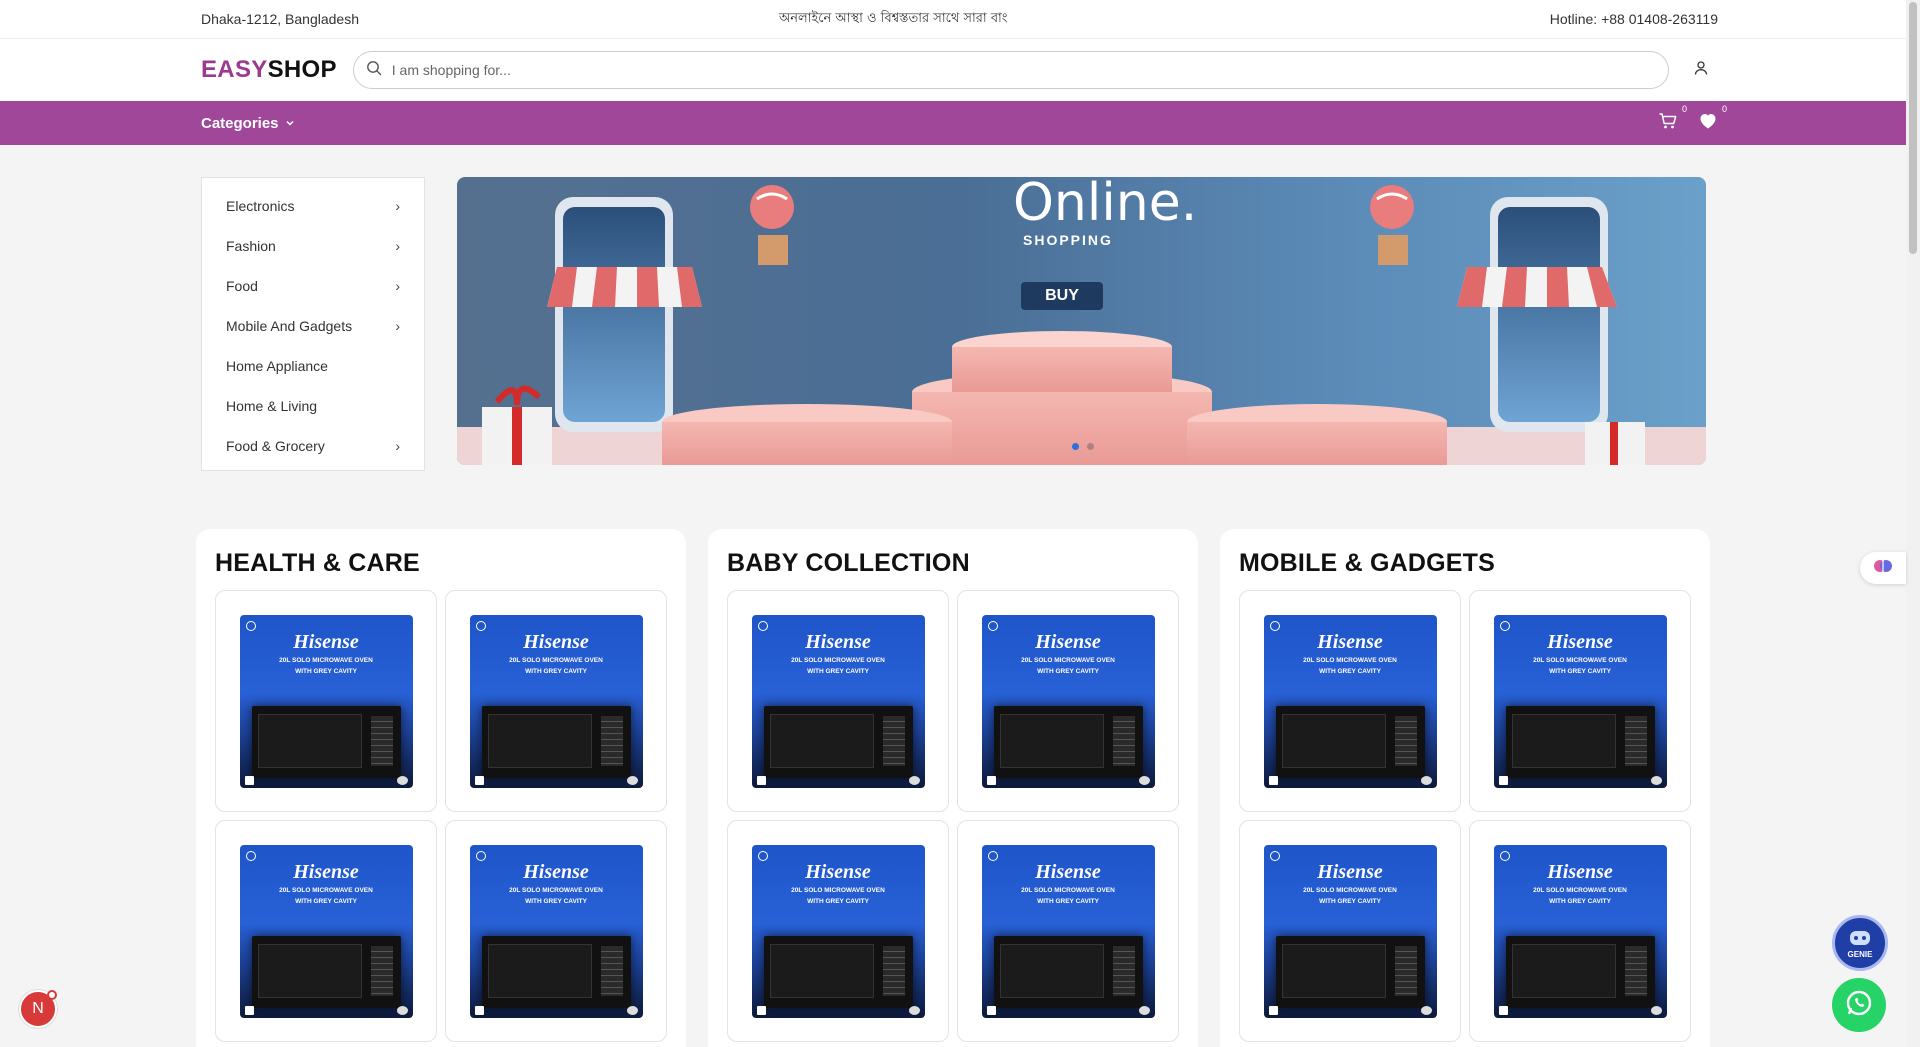 This screenshot has height=1047, width=1920. I want to click on brain-icon, so click(1883, 568).